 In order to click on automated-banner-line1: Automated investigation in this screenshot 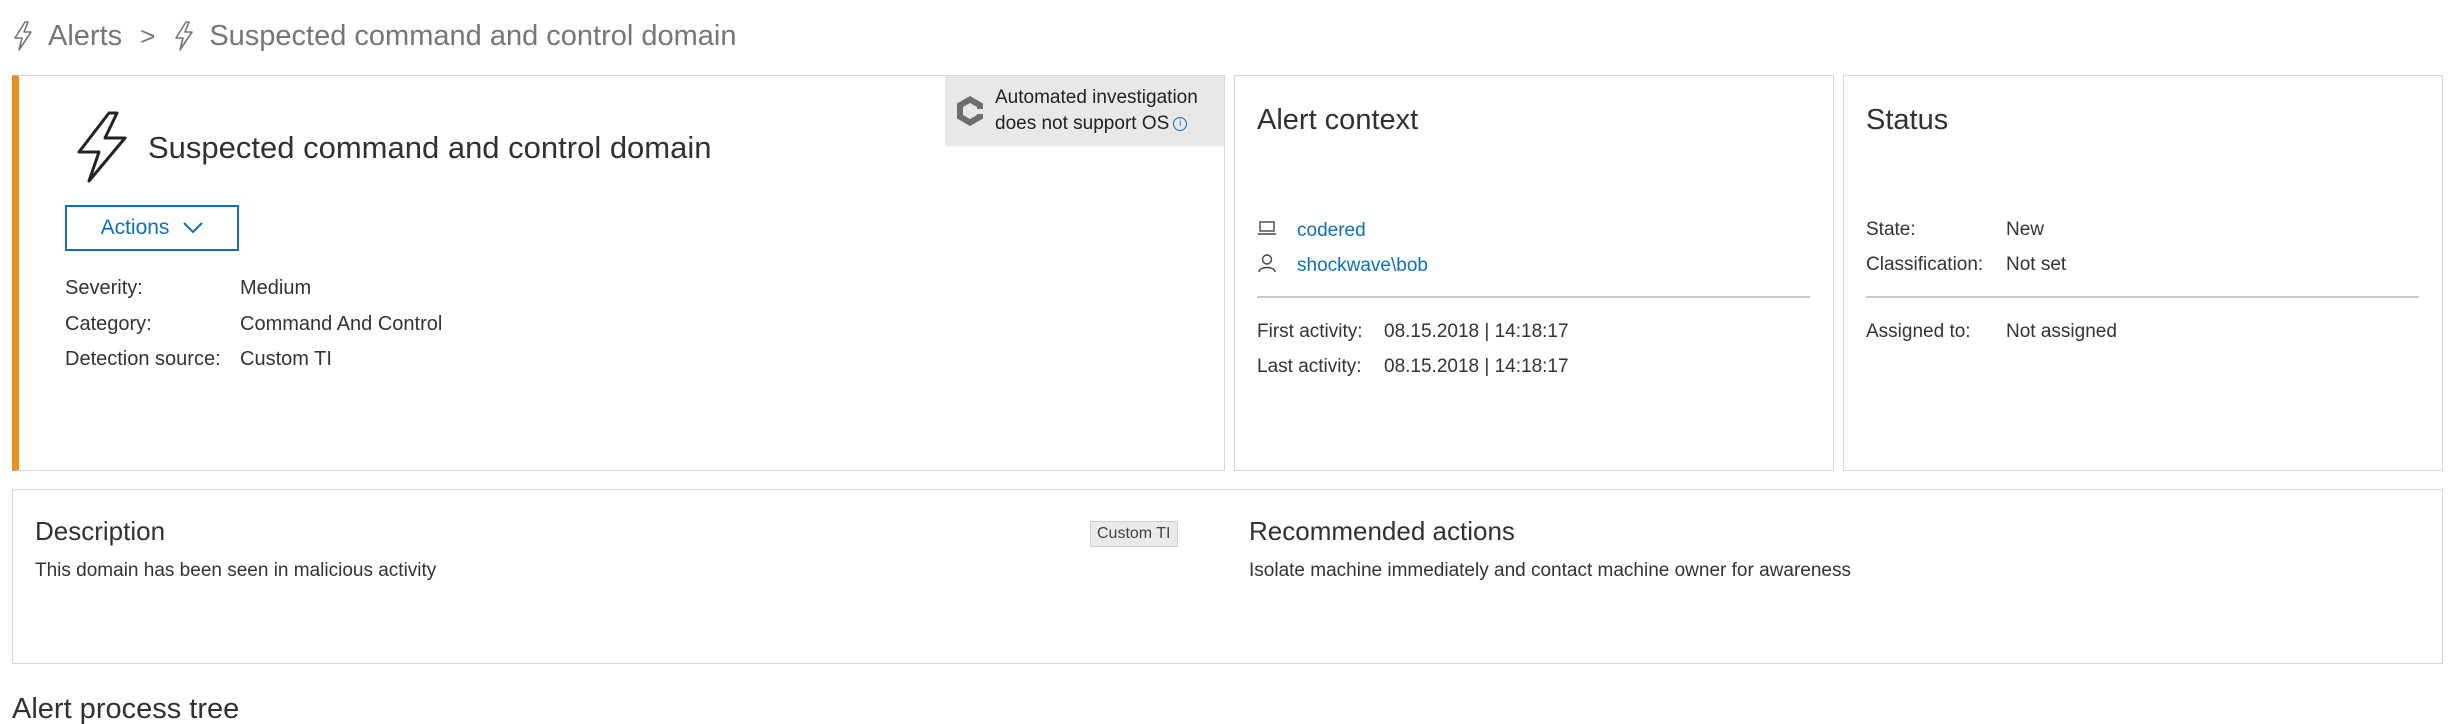, I will do `click(1096, 97)`.